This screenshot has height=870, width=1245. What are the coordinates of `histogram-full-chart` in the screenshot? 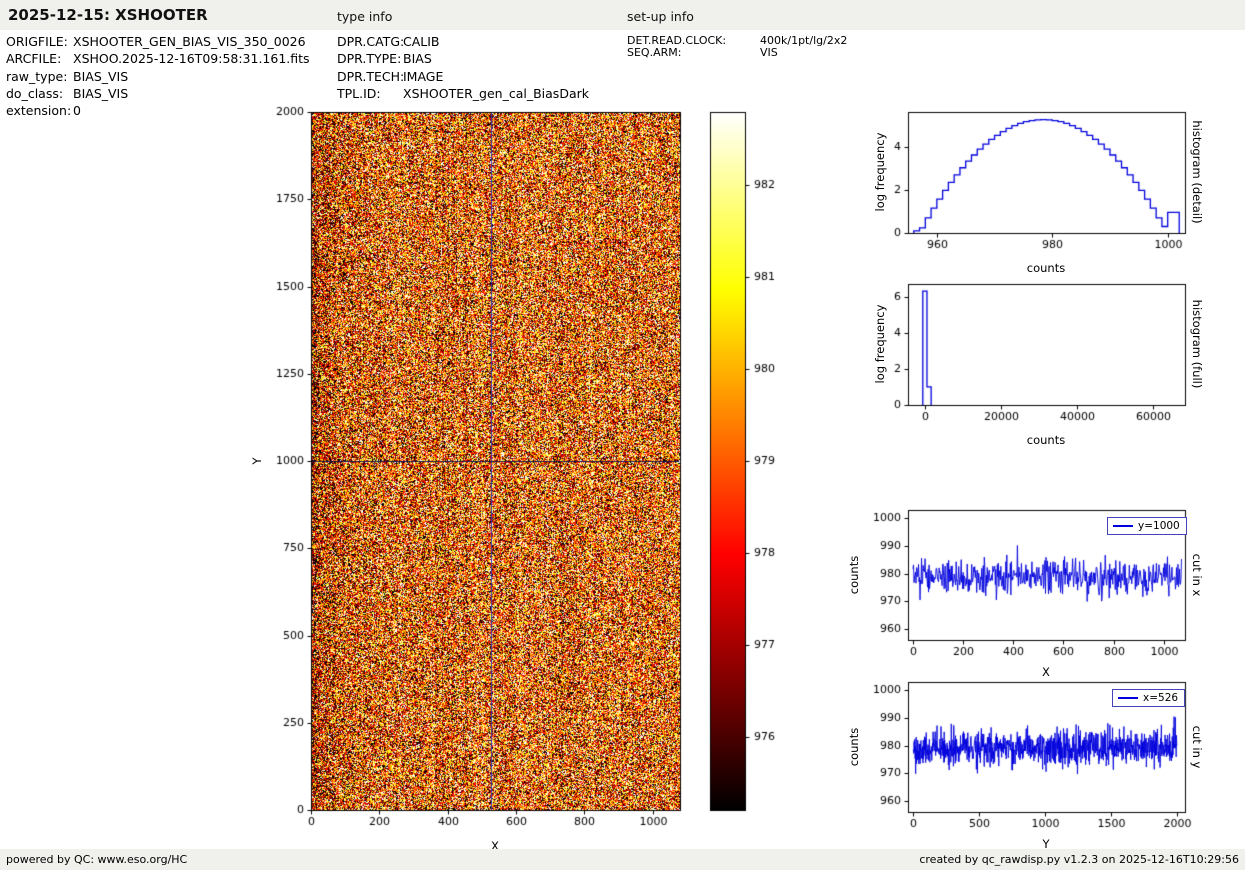 It's located at (1037, 352).